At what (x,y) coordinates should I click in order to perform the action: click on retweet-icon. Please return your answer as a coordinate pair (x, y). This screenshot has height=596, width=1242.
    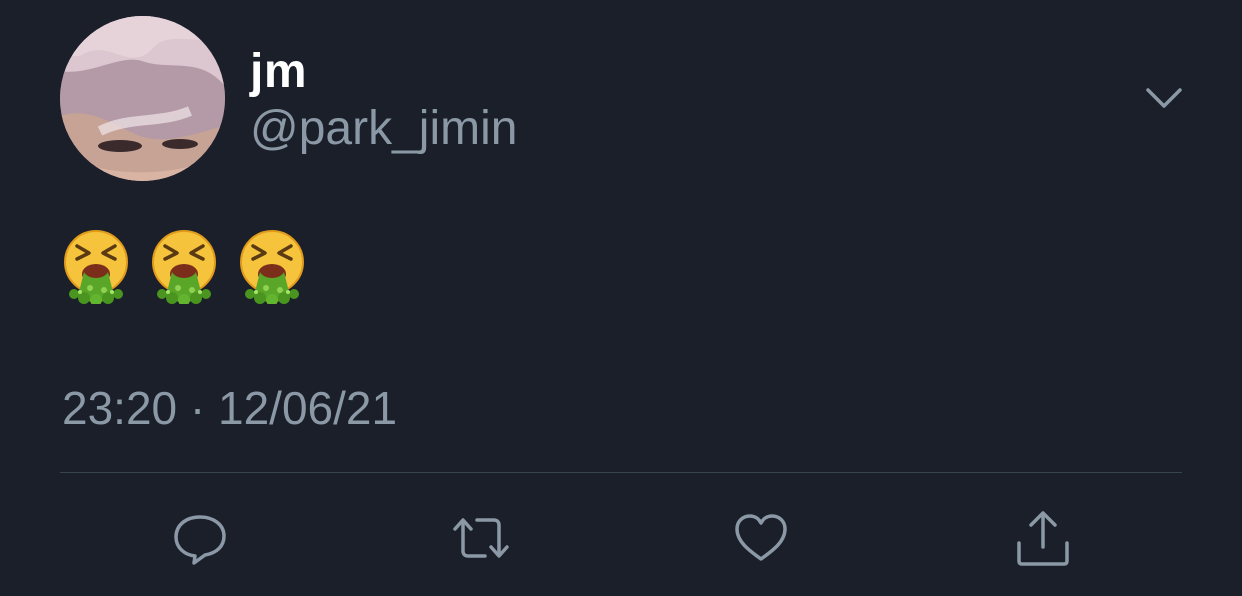
    Looking at the image, I should click on (481, 538).